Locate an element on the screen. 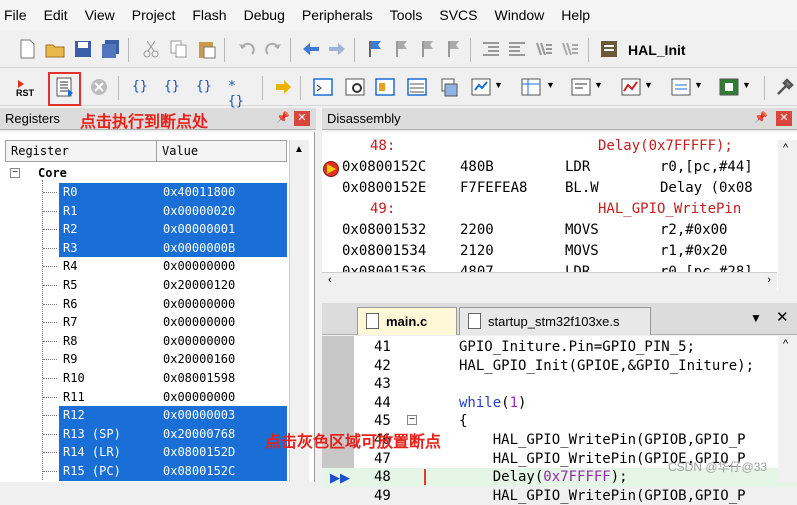 The image size is (797, 505). command-window-icon is located at coordinates (323, 87).